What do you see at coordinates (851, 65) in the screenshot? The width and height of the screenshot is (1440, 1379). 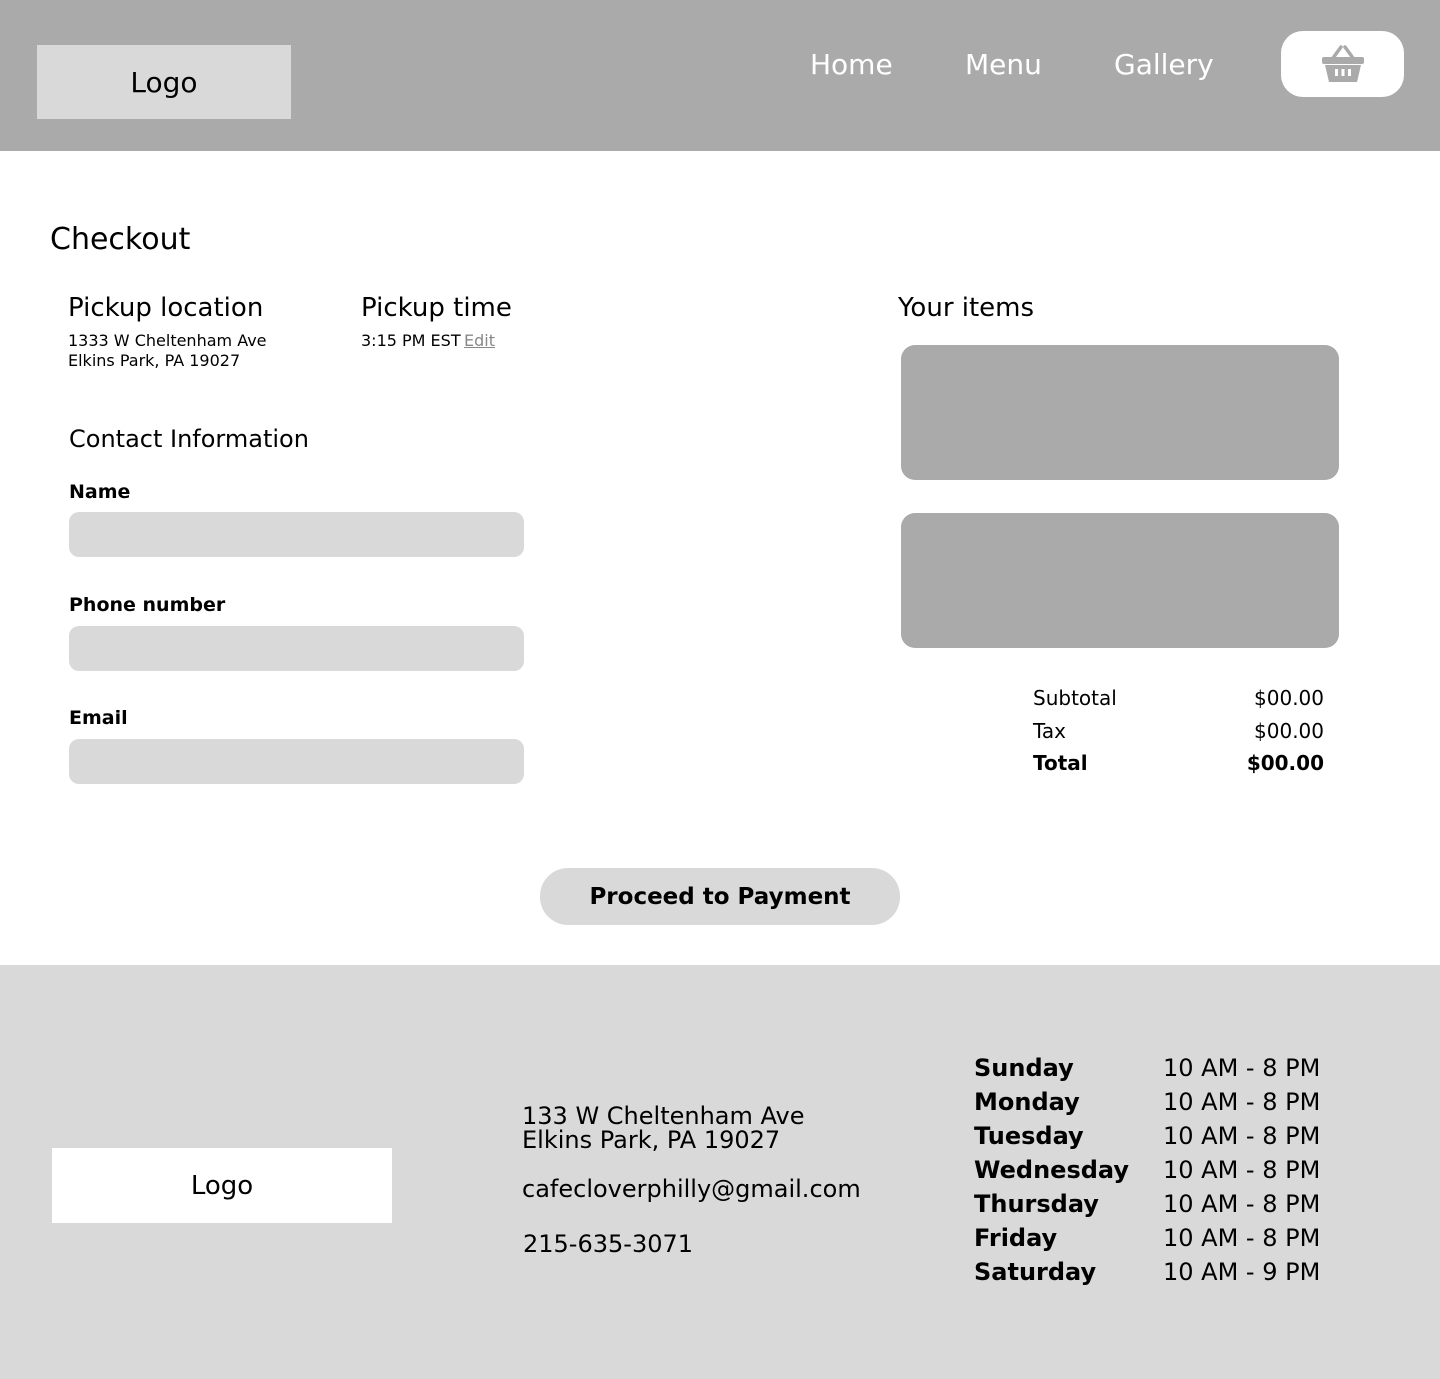 I see `nav-home-link: Home` at bounding box center [851, 65].